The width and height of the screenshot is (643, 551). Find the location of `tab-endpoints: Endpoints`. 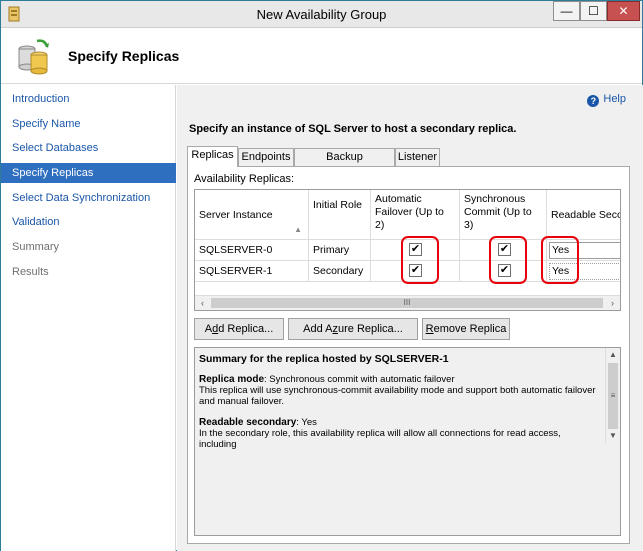

tab-endpoints: Endpoints is located at coordinates (266, 157).